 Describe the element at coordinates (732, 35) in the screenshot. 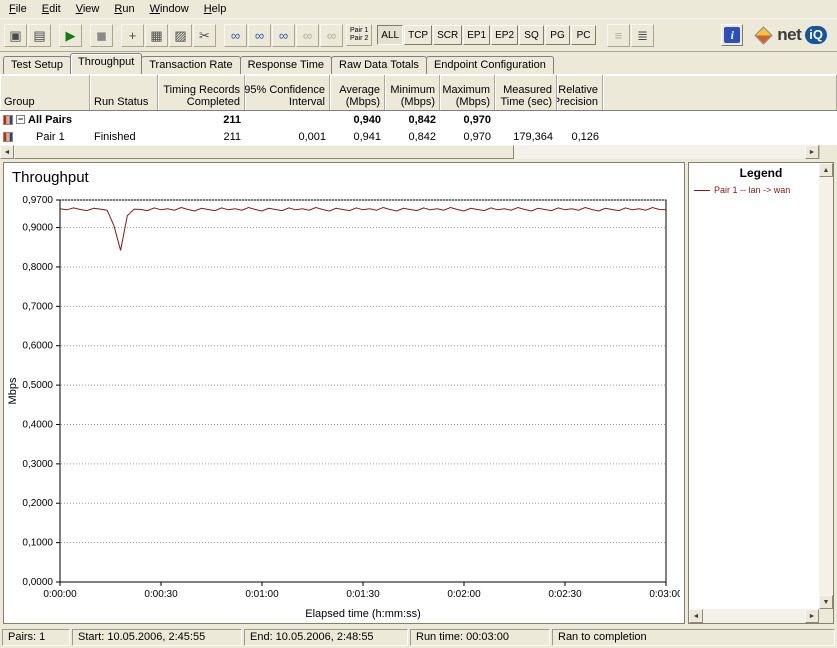

I see `info-button: i` at that location.